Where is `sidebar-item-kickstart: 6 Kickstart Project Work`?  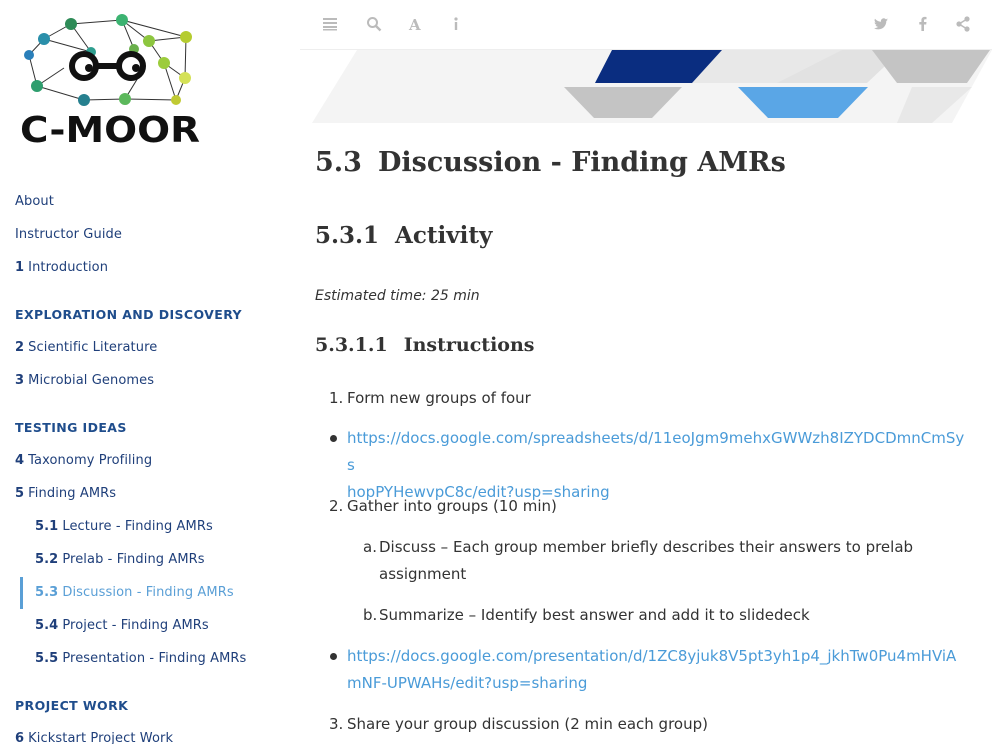 sidebar-item-kickstart: 6 Kickstart Project Work is located at coordinates (94, 737).